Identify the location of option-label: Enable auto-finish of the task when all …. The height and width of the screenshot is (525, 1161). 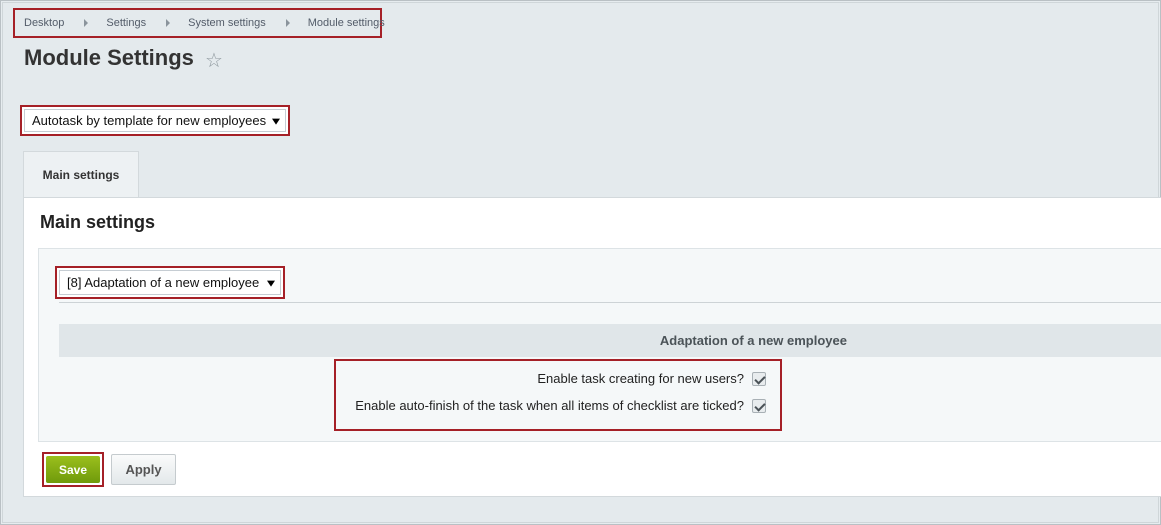
(549, 405).